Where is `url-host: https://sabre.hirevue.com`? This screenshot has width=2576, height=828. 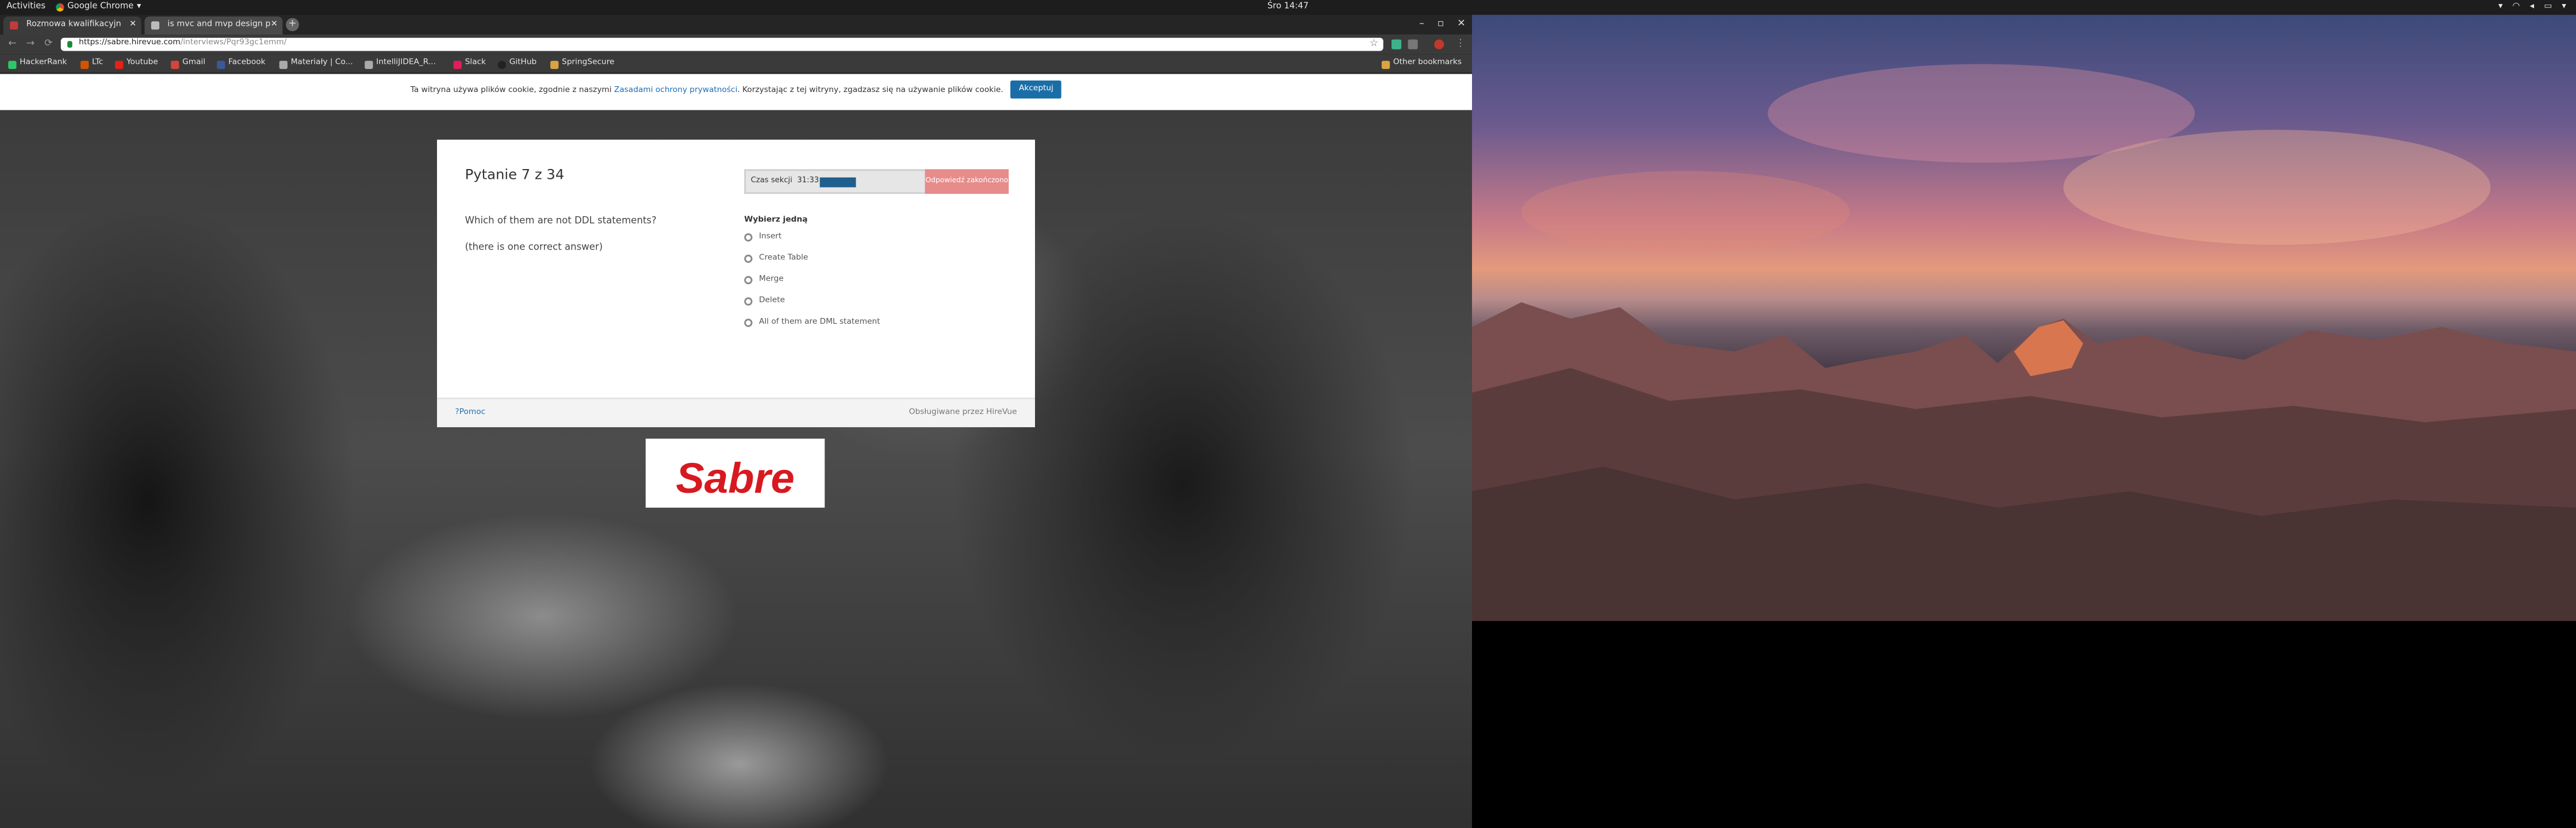
url-host: https://sabre.hirevue.com is located at coordinates (130, 43).